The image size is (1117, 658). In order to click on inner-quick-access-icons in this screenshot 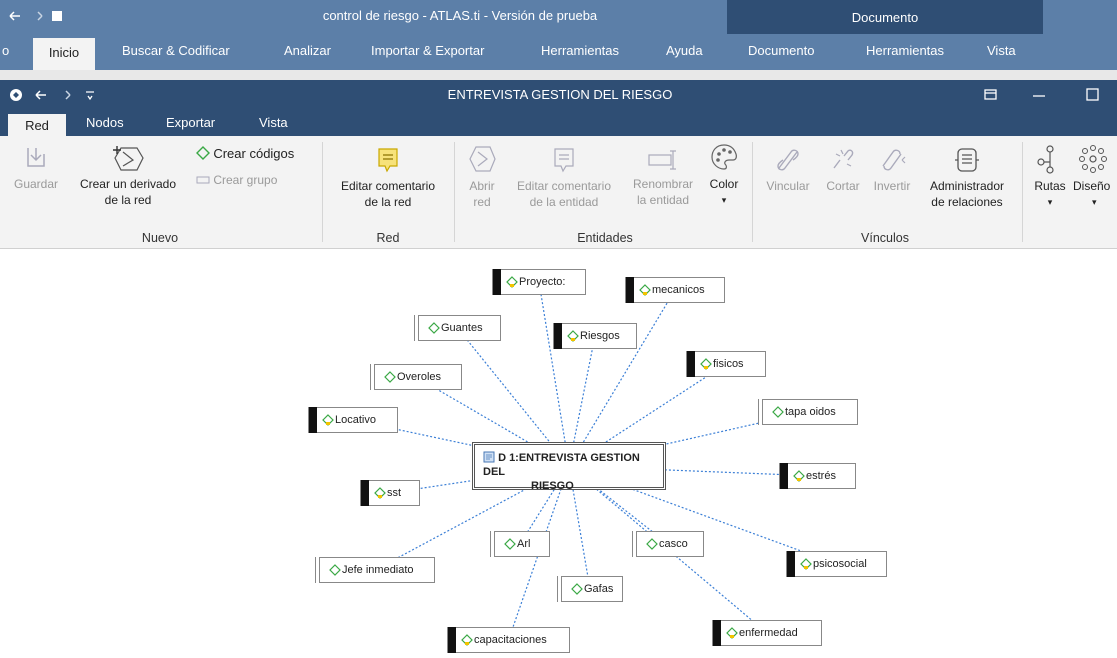, I will do `click(58, 95)`.